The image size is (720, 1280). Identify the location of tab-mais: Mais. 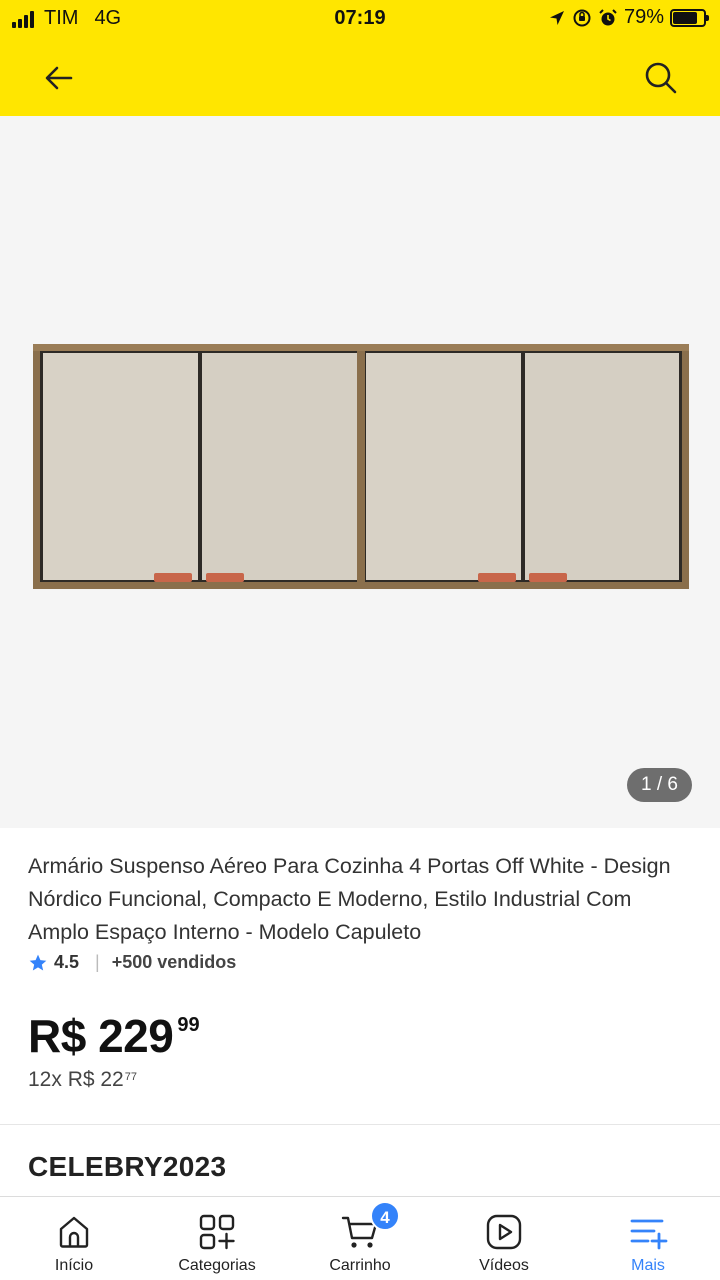
(648, 1238).